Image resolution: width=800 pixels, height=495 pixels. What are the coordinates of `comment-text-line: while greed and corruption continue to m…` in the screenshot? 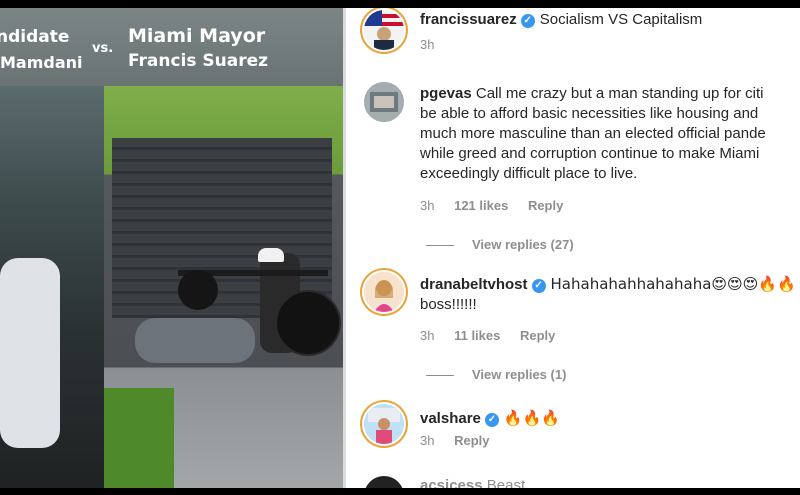 It's located at (590, 153).